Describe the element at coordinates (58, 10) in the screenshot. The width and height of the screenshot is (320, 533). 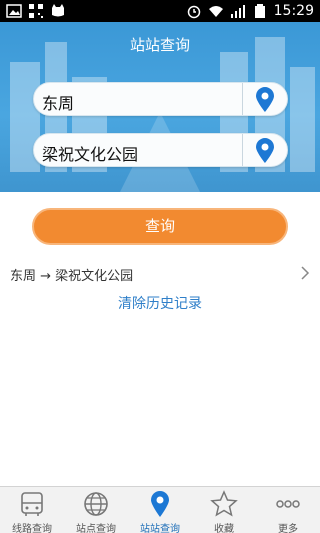
I see `cat-app-icon` at that location.